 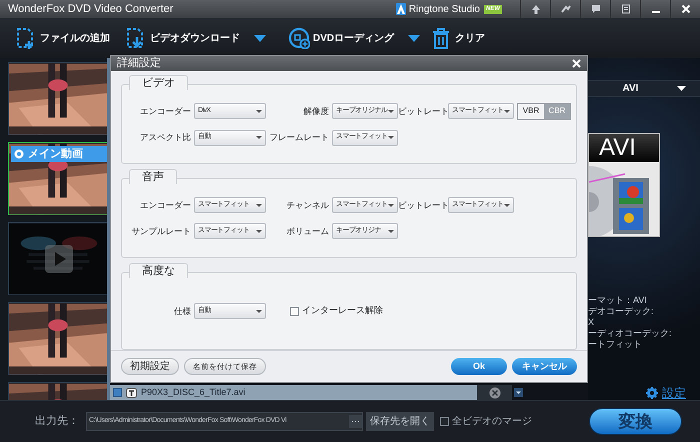 I want to click on dropdown-icon, so click(x=518, y=392).